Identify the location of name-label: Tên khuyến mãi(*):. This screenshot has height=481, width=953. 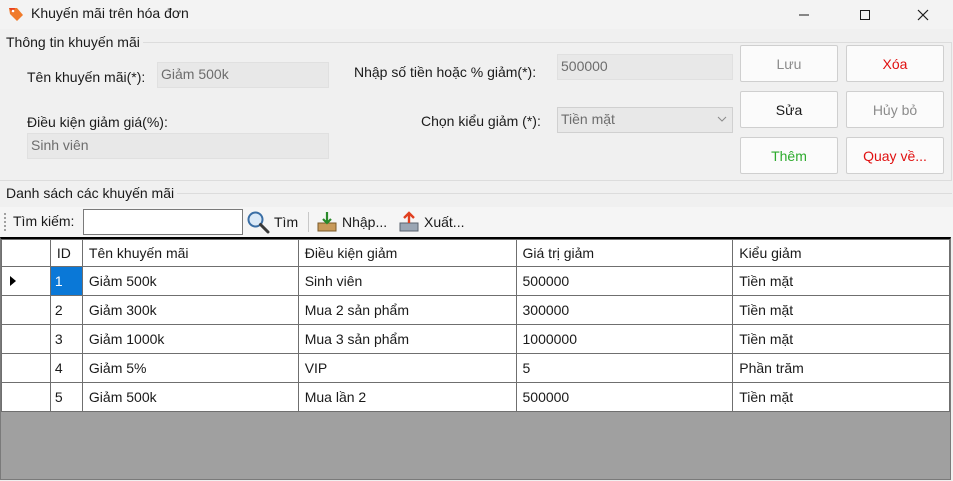
(86, 77).